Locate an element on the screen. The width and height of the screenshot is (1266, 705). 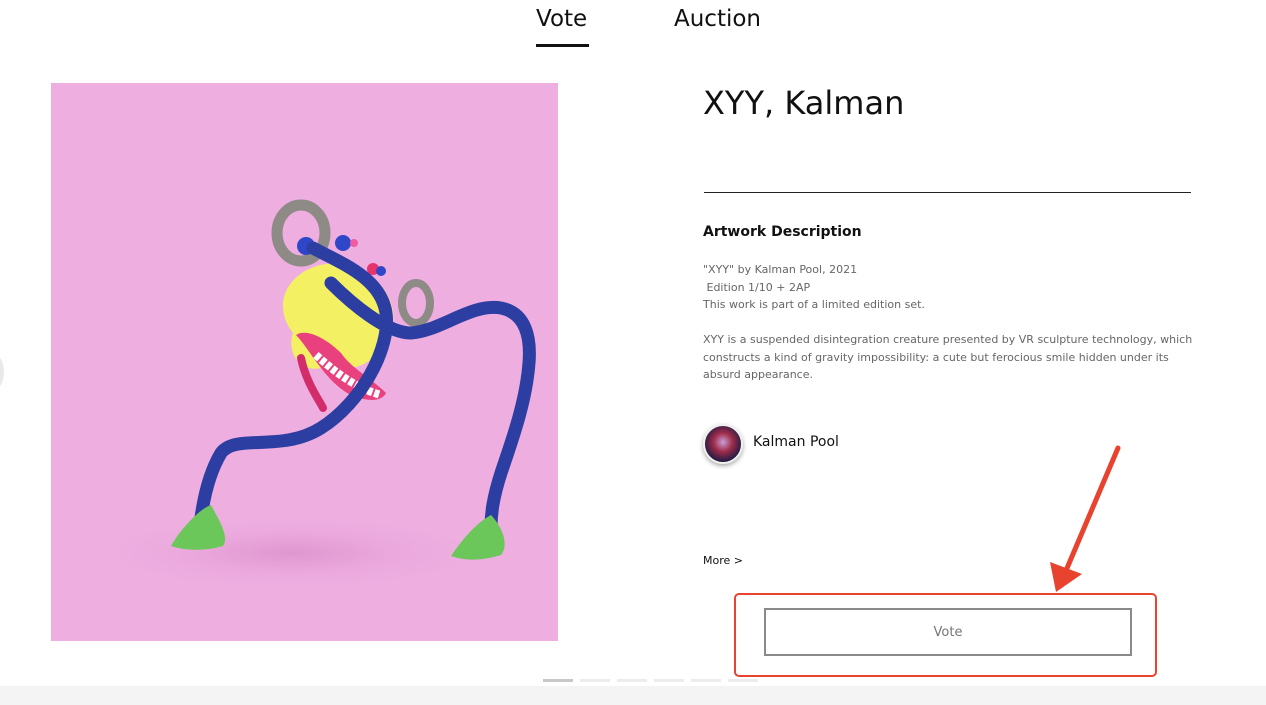
artist-name: Kalman Pool is located at coordinates (796, 442).